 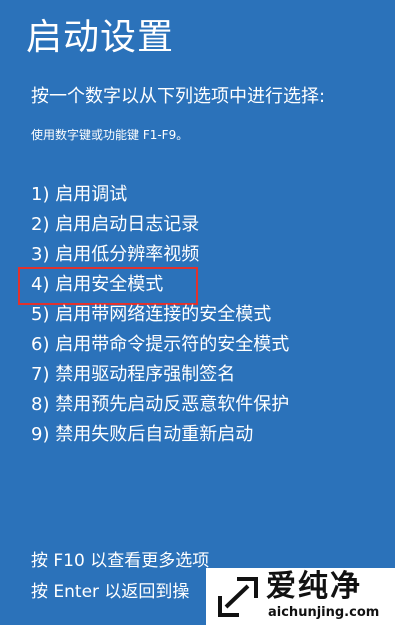 I want to click on return-hint: 按 Enter 以返回到操, so click(x=110, y=592).